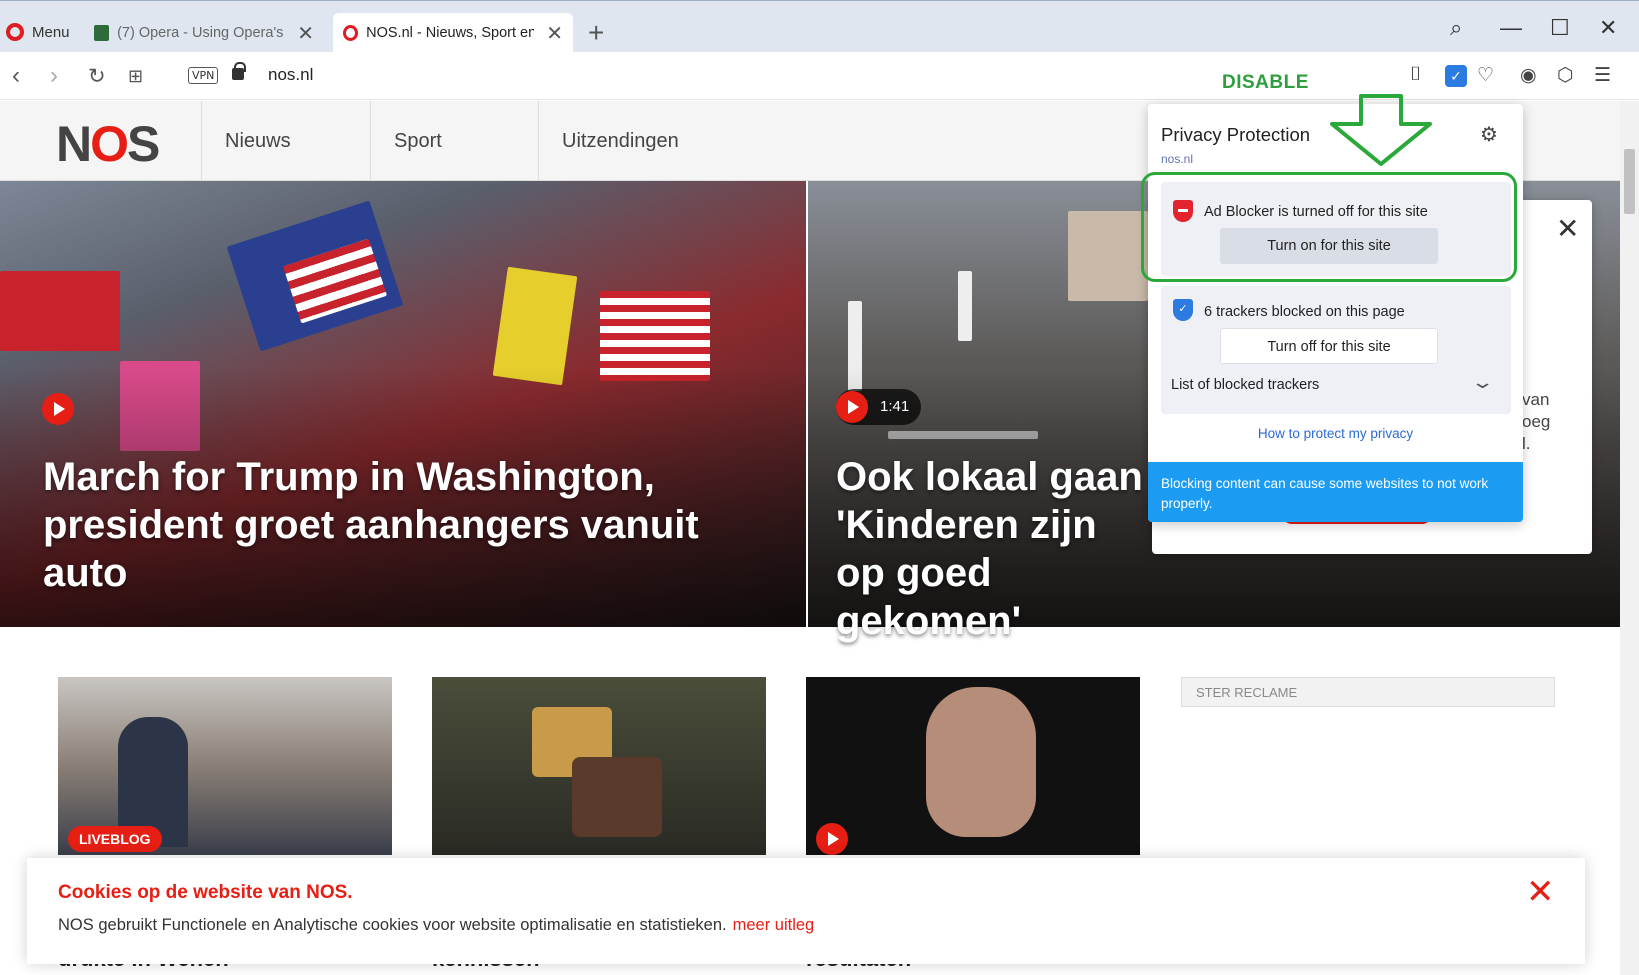 The image size is (1639, 975). Describe the element at coordinates (1540, 892) in the screenshot. I see `cookie-close-icon: ✕` at that location.